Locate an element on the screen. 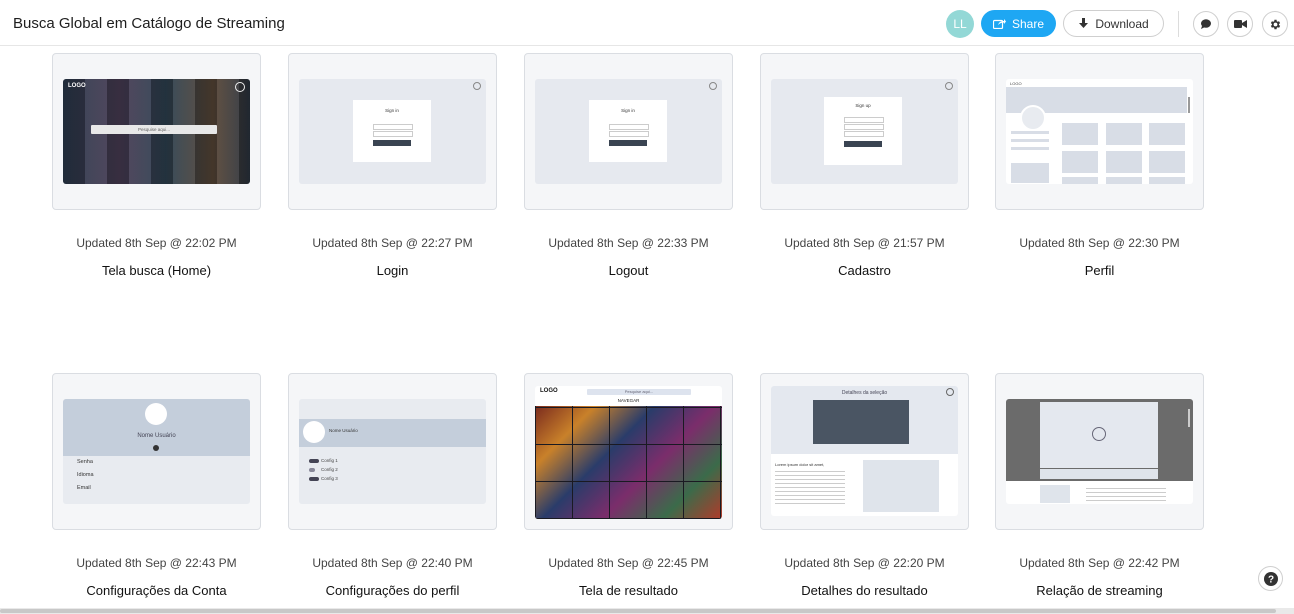 Image resolution: width=1294 pixels, height=614 pixels. comments-button is located at coordinates (1206, 24).